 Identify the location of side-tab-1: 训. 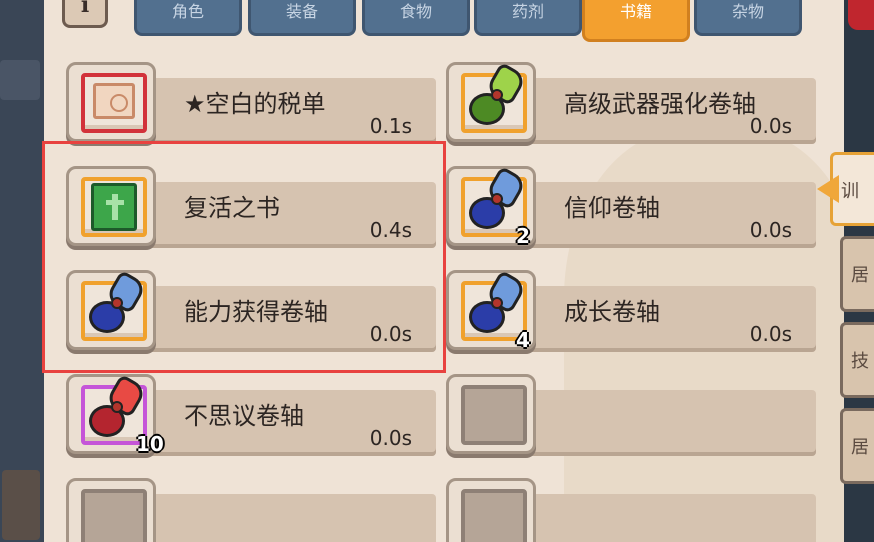
(845, 189).